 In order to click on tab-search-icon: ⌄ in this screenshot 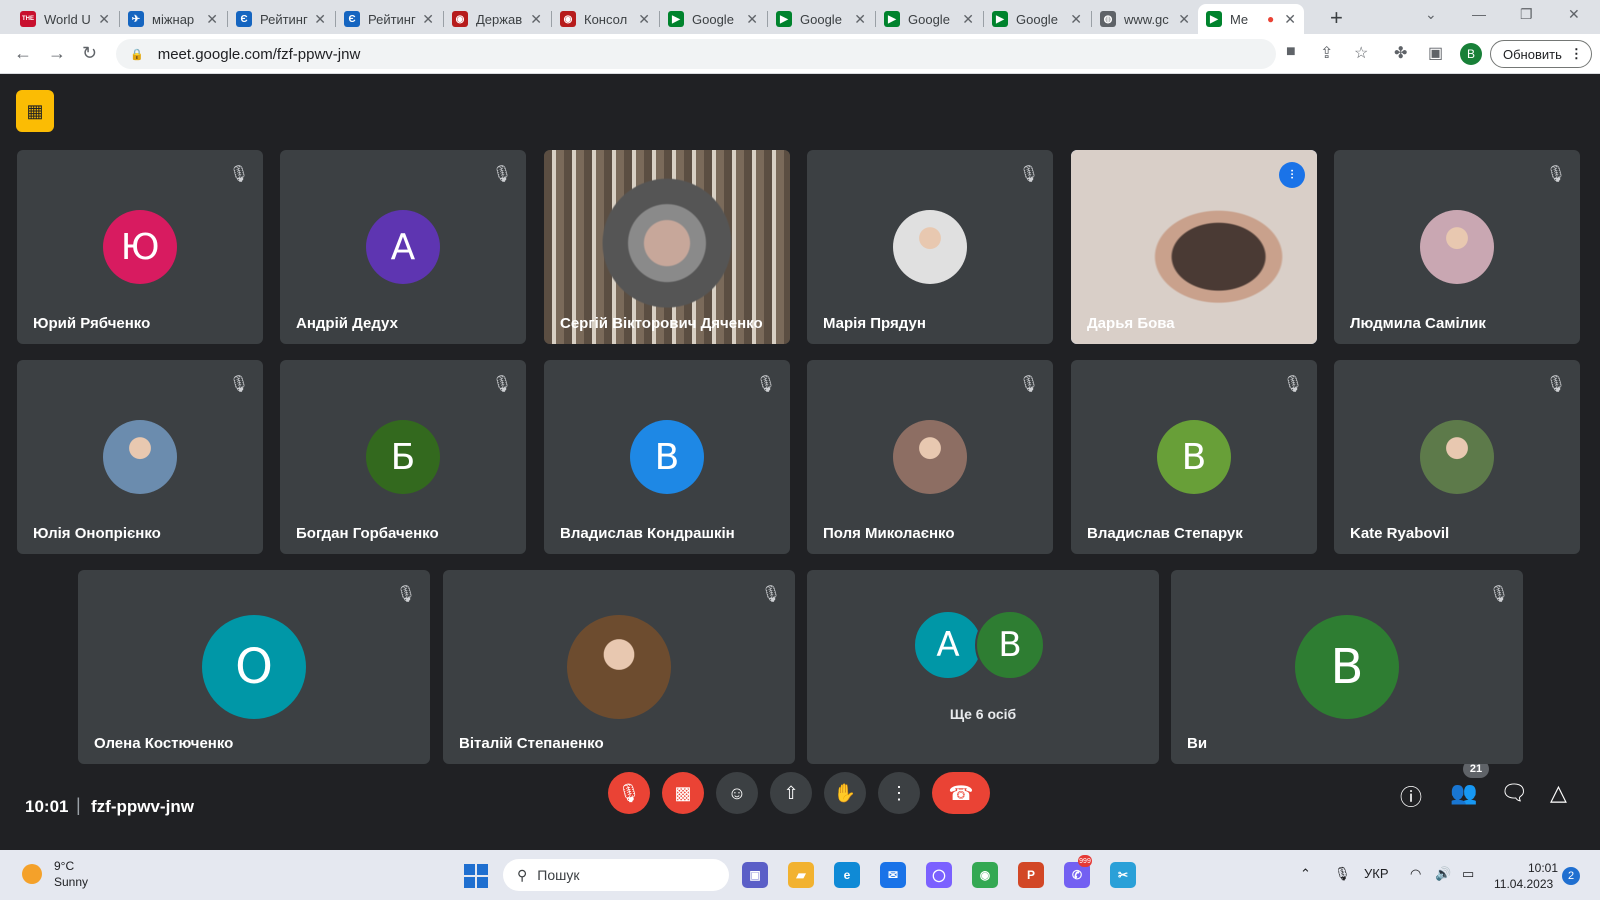, I will do `click(1431, 14)`.